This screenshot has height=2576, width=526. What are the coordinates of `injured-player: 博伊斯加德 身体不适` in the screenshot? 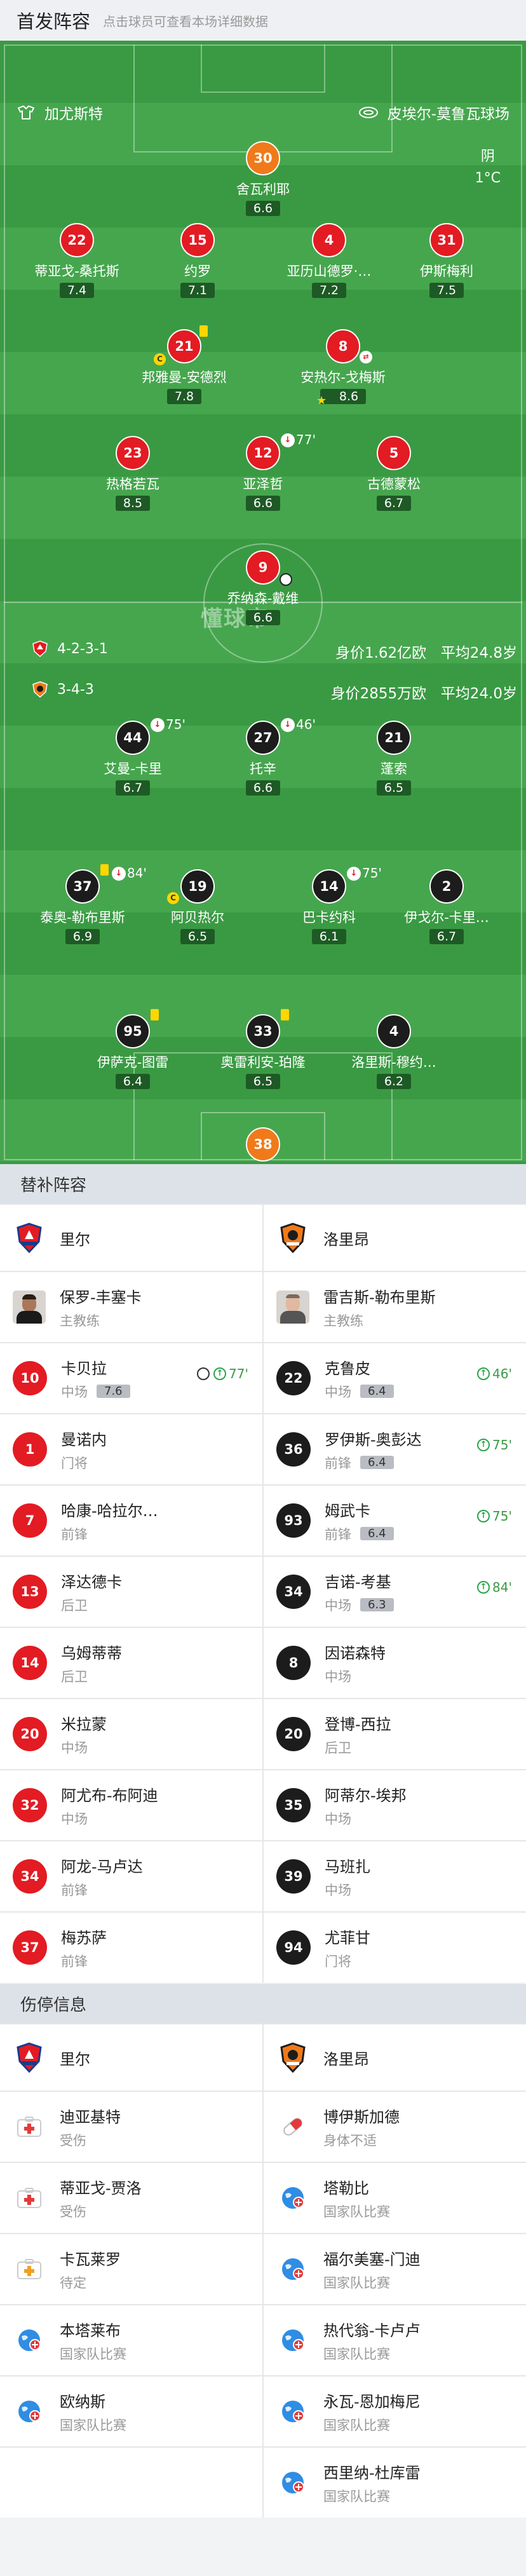 It's located at (395, 2127).